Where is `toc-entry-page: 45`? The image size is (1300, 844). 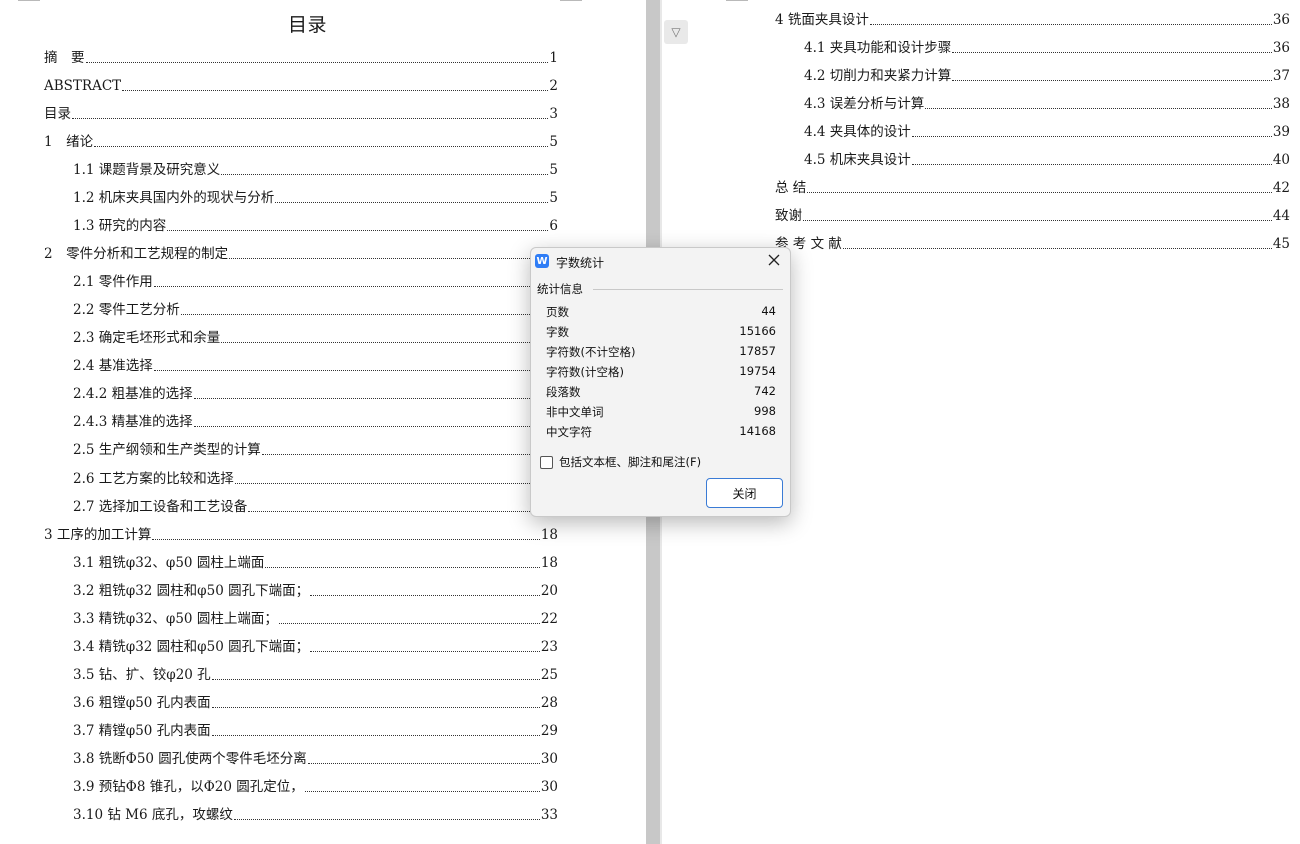 toc-entry-page: 45 is located at coordinates (1281, 244).